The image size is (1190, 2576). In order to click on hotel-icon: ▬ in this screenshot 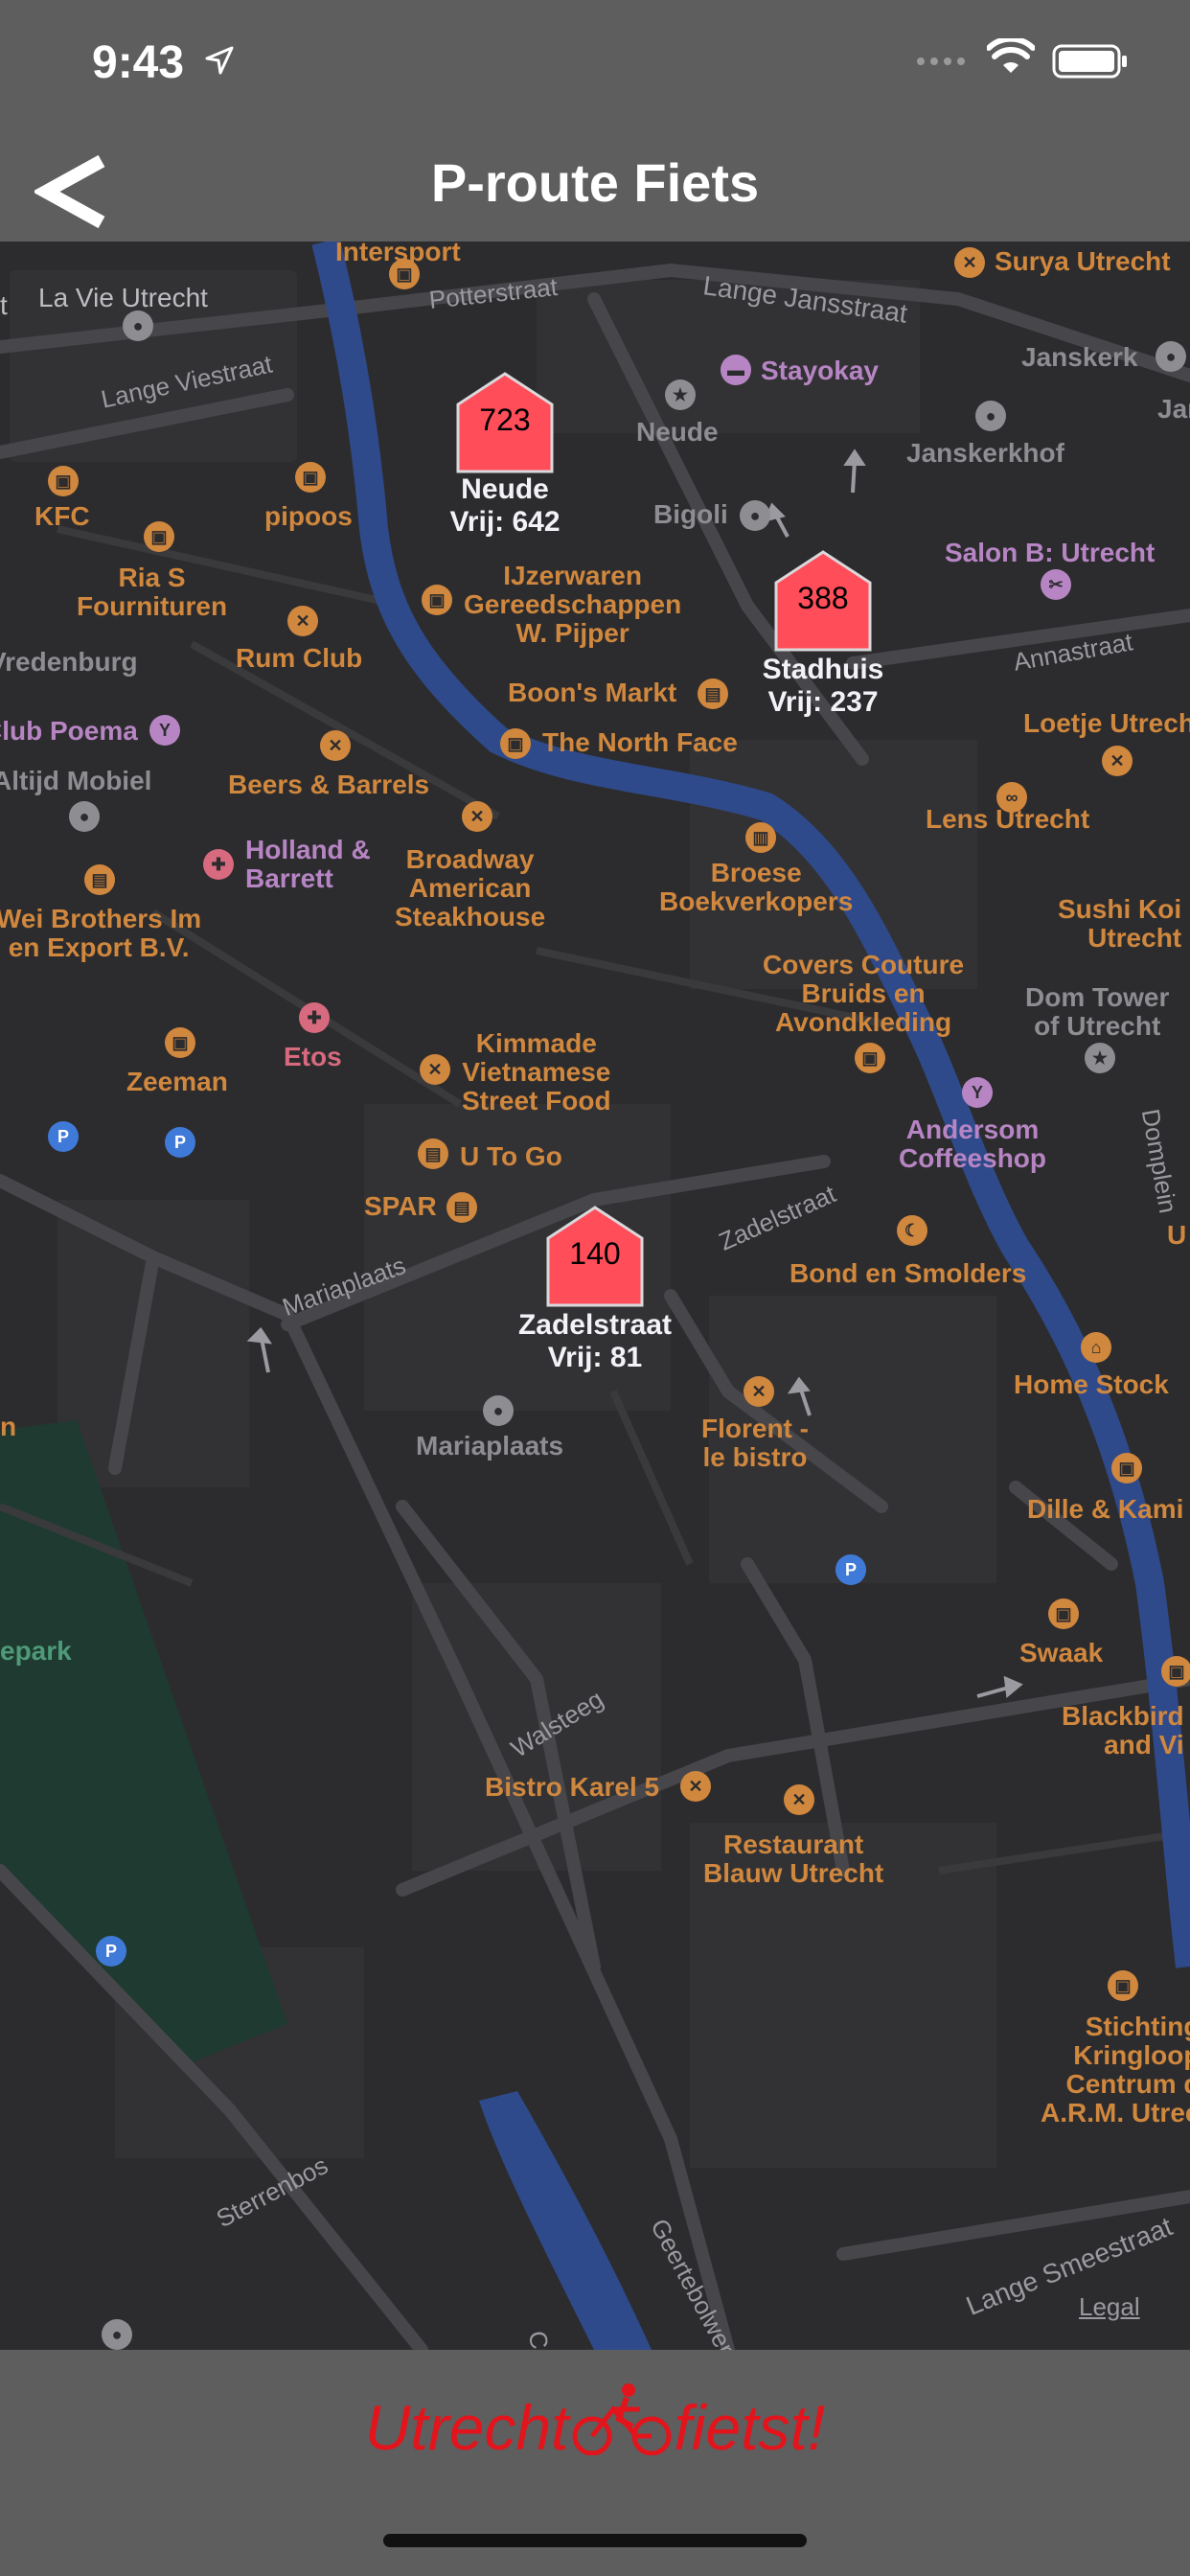, I will do `click(736, 370)`.